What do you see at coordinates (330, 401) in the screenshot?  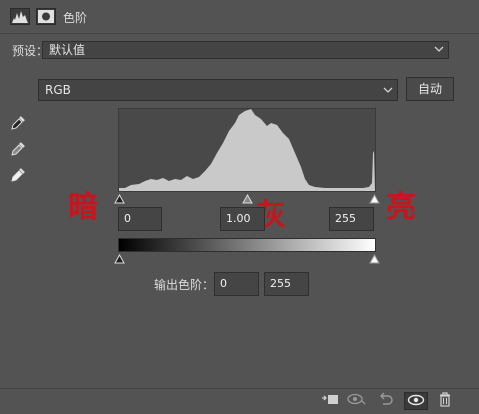 I see `clip-to-layer-icon` at bounding box center [330, 401].